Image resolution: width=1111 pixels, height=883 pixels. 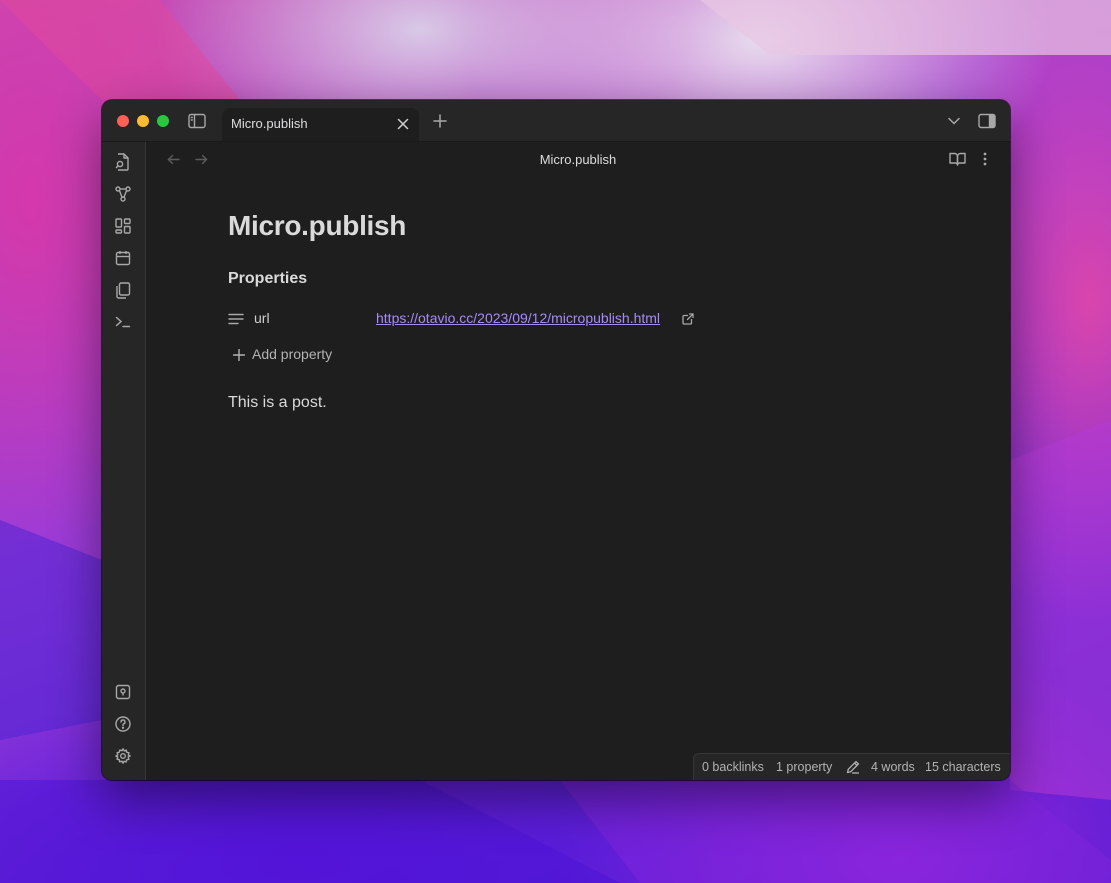 I want to click on vault-switcher-icon, so click(x=123, y=692).